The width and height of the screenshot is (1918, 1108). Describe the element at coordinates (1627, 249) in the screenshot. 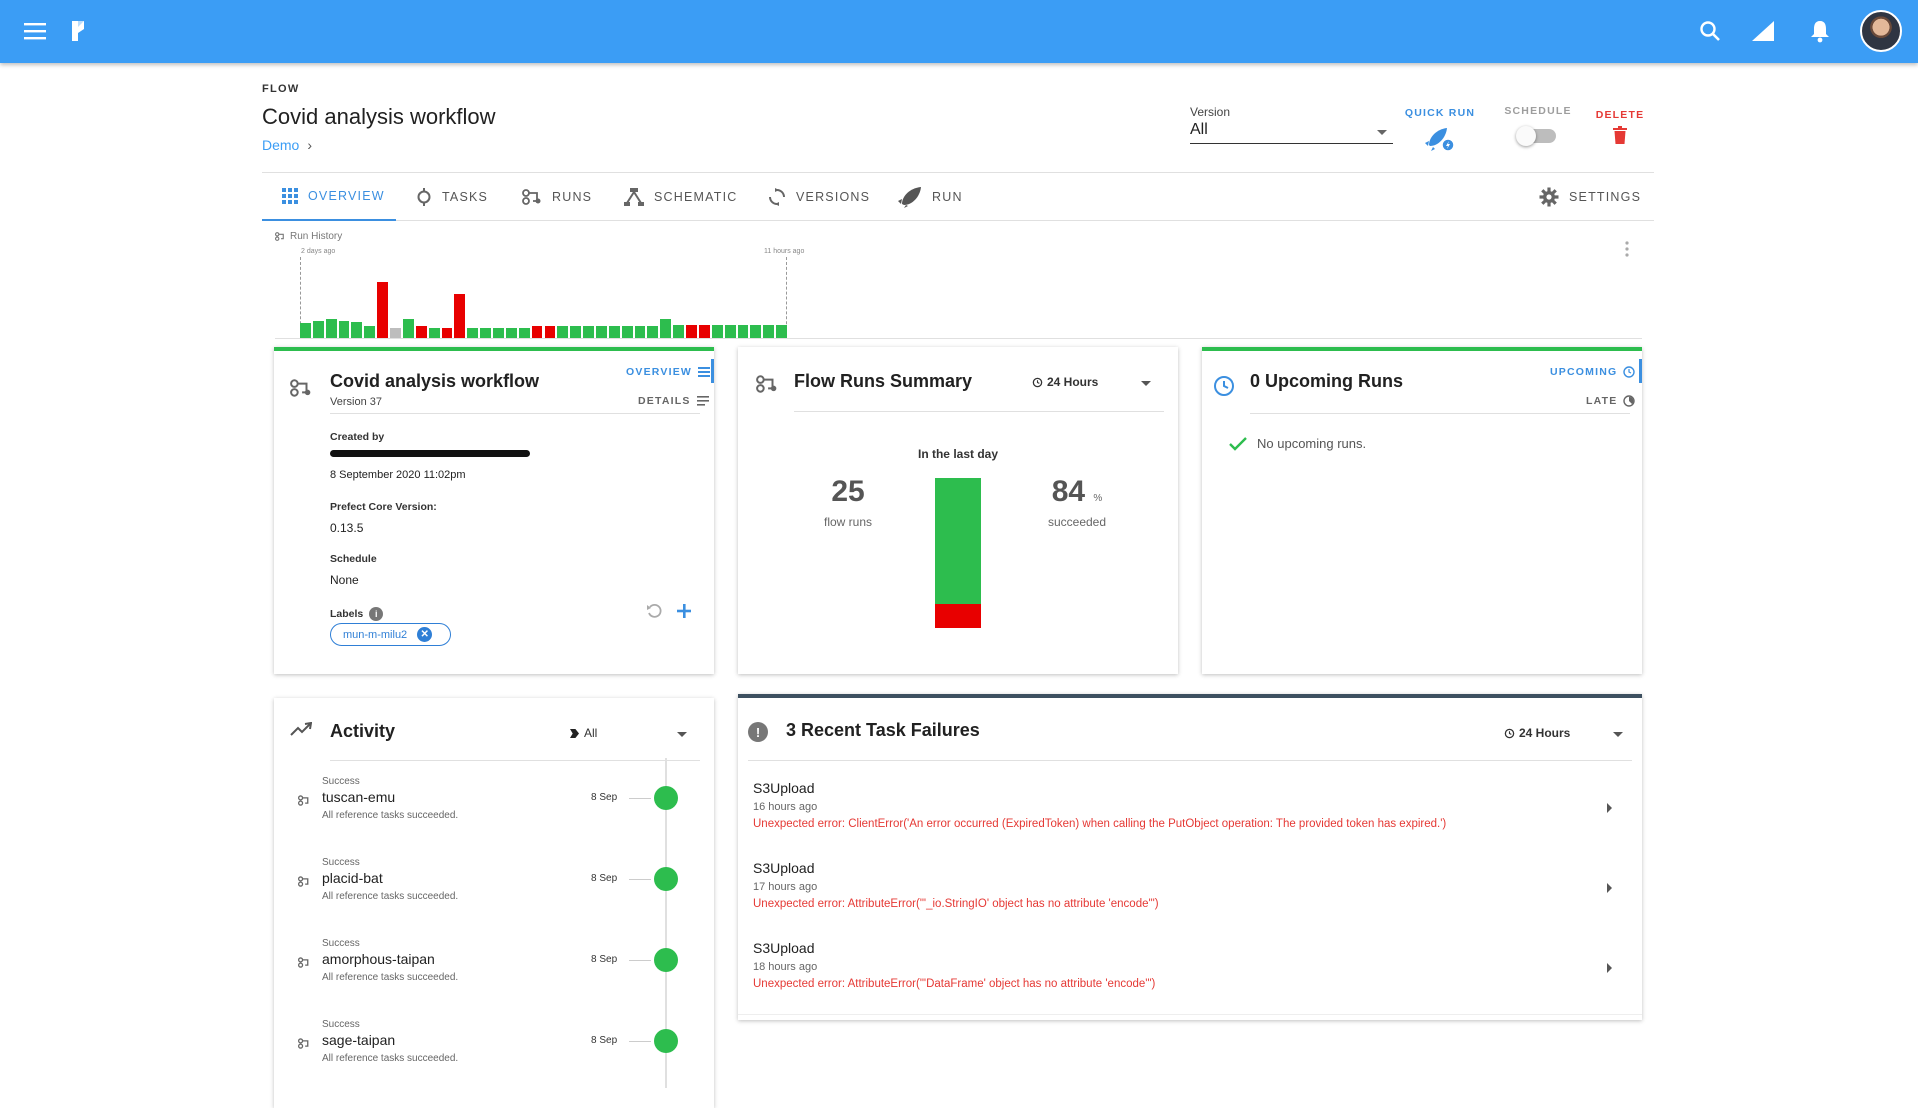

I see `more-vert-icon` at that location.